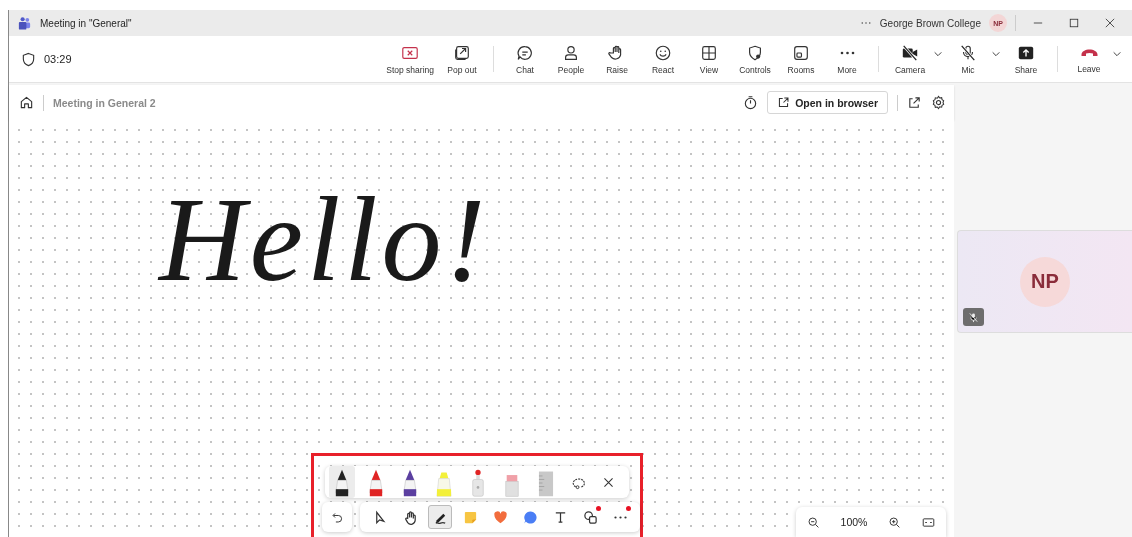  What do you see at coordinates (914, 102) in the screenshot?
I see `share-icon` at bounding box center [914, 102].